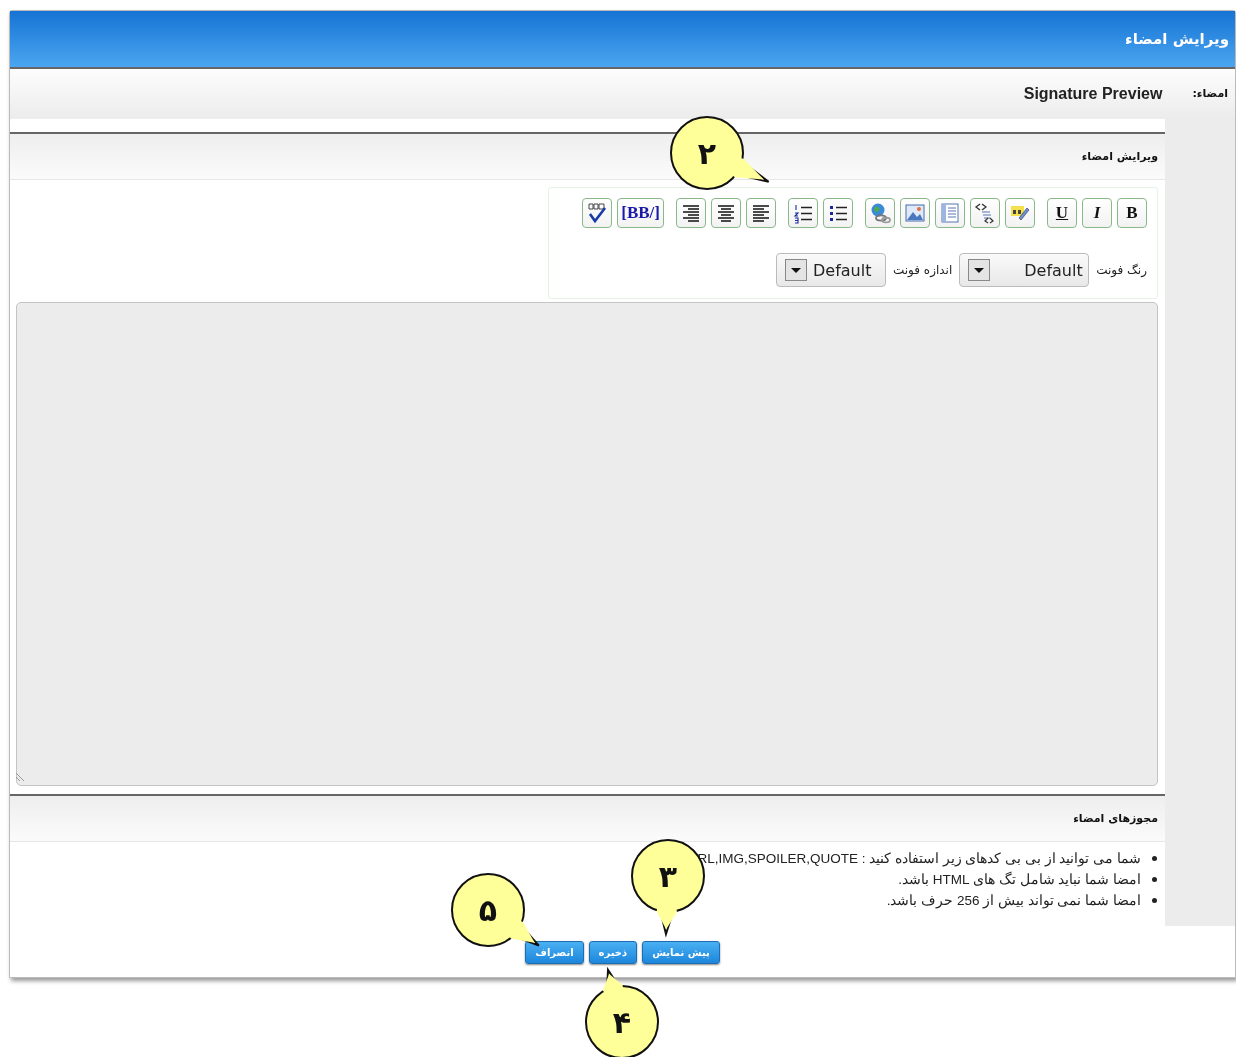  I want to click on bold-button: B, so click(1132, 213).